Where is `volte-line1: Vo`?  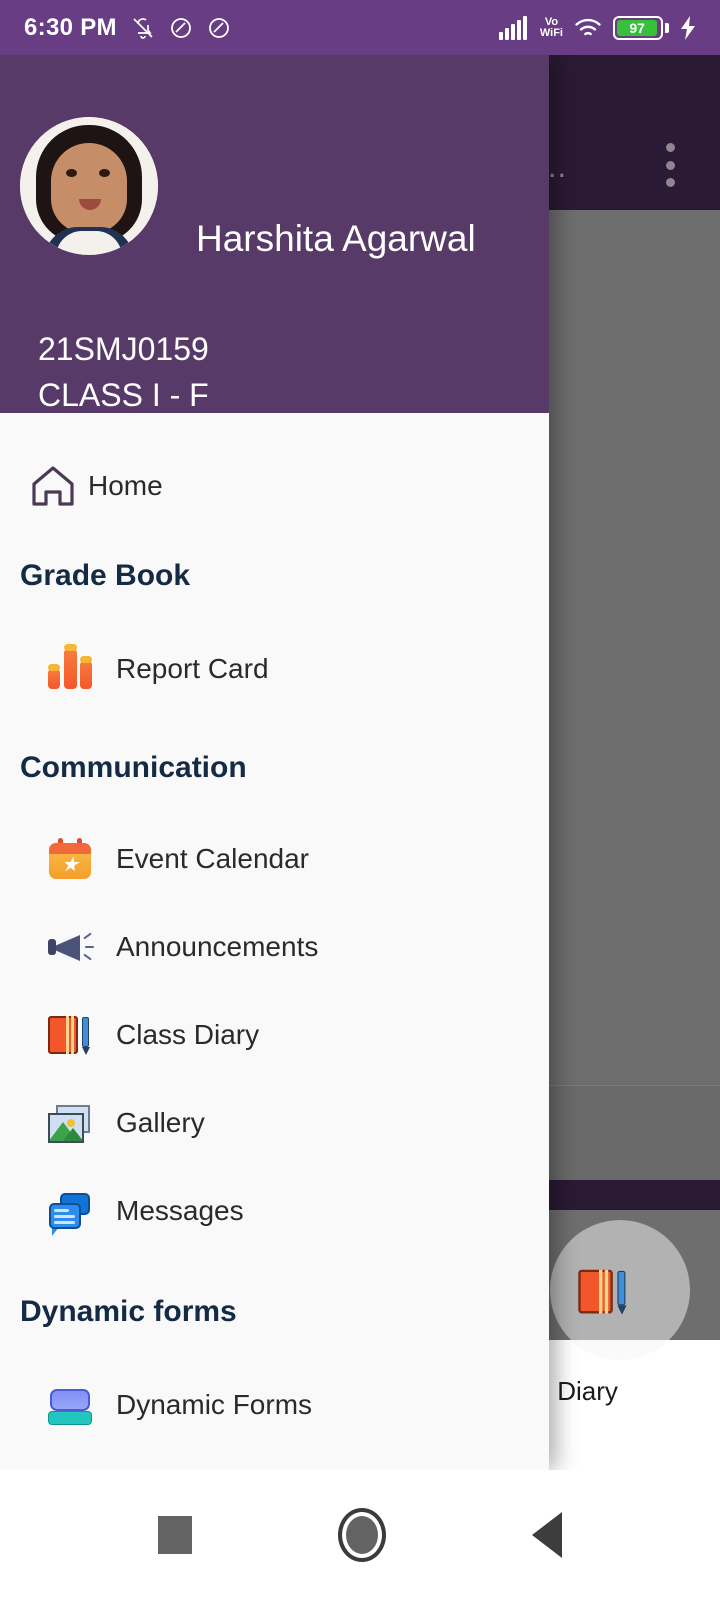
volte-line1: Vo is located at coordinates (551, 21).